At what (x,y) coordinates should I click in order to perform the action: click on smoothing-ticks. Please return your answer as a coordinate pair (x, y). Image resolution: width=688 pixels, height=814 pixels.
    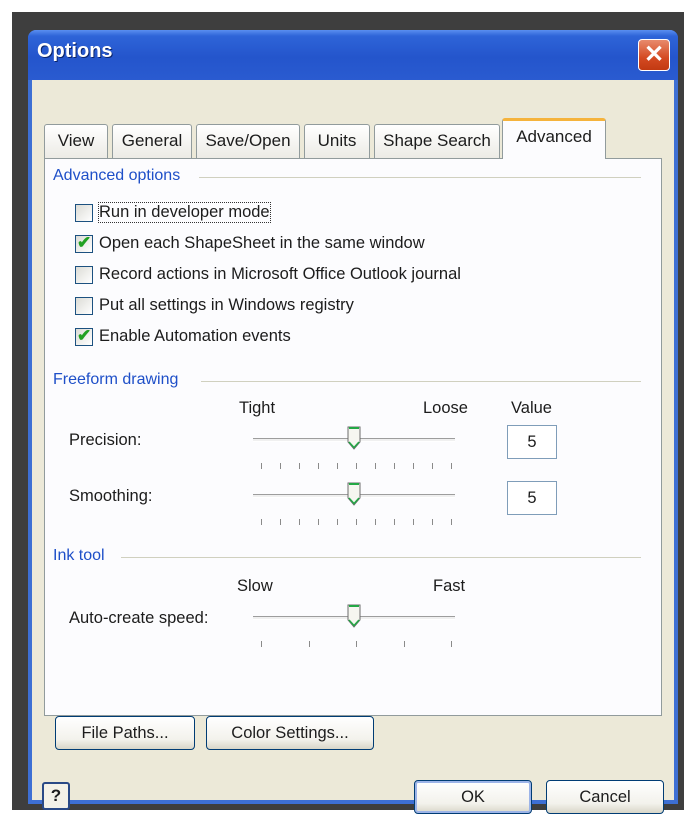
    Looking at the image, I should click on (356, 523).